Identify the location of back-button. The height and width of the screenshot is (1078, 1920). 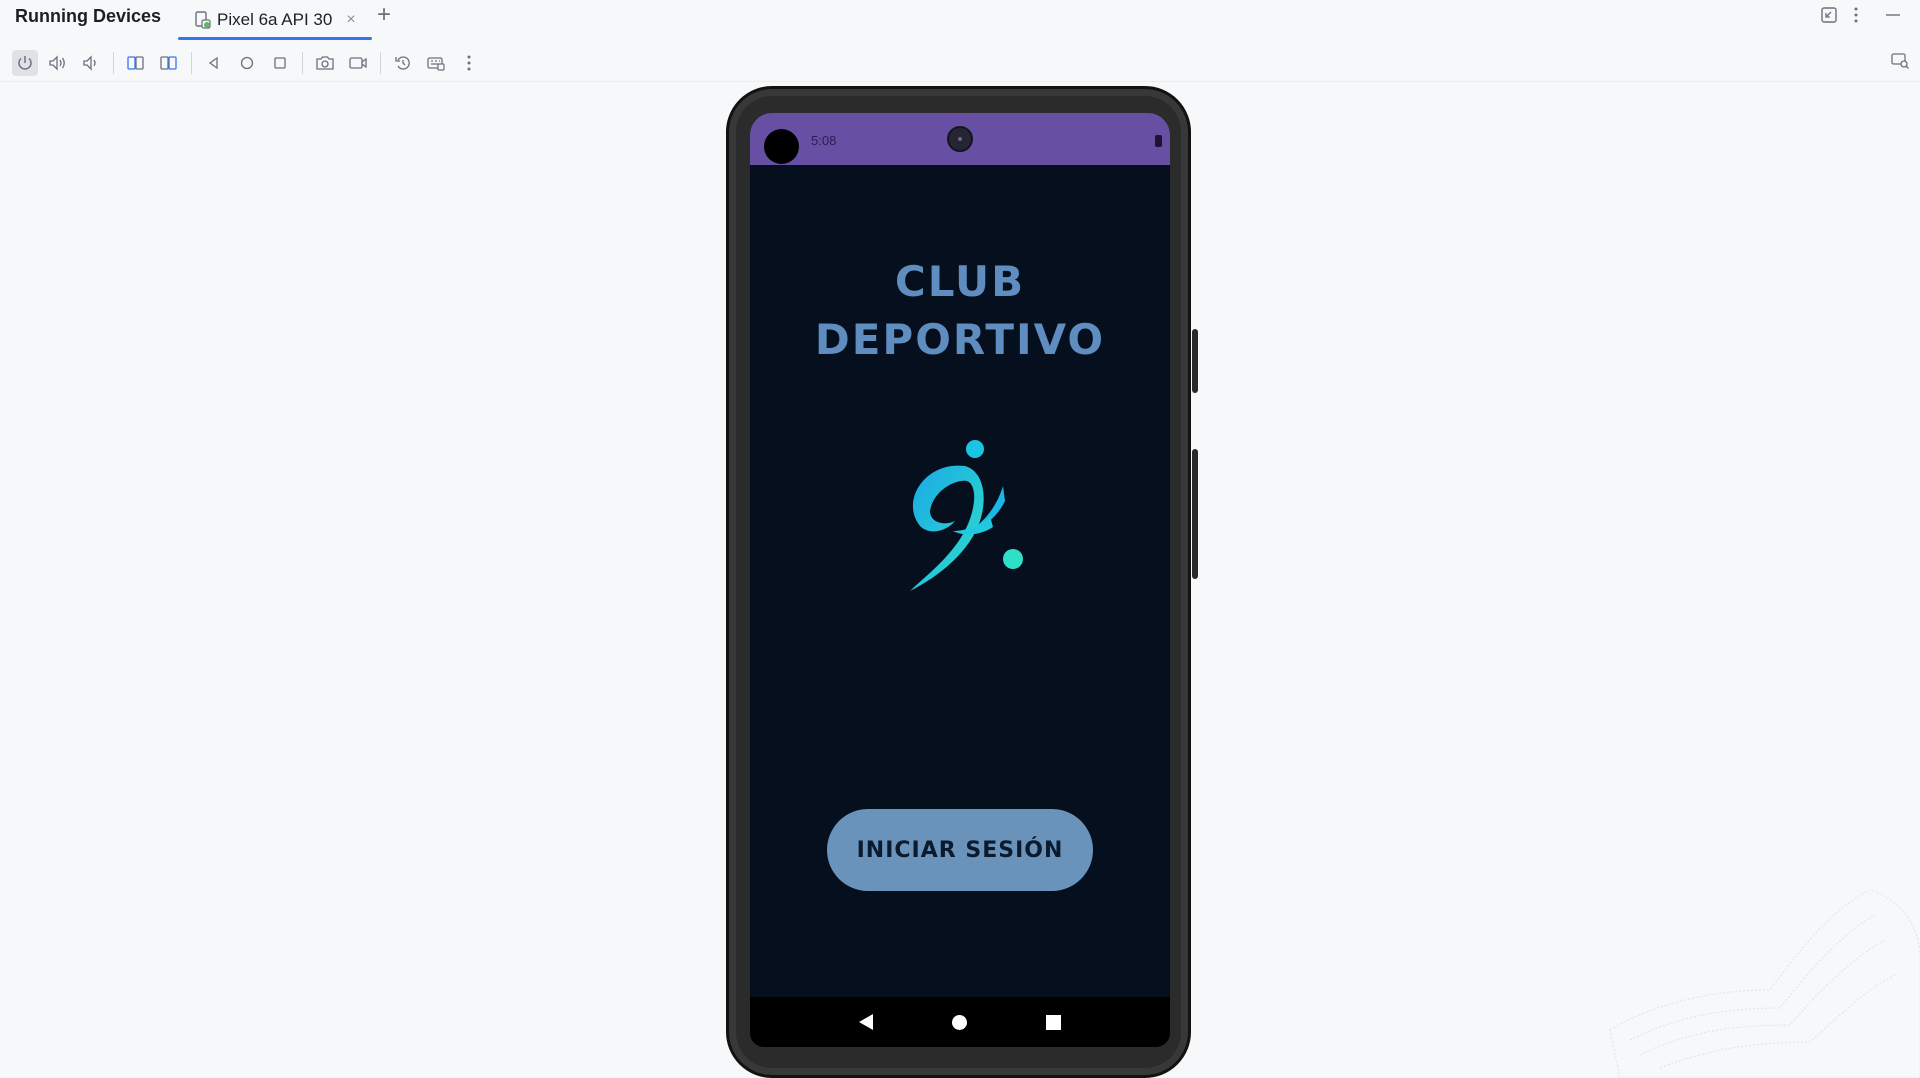
(214, 63).